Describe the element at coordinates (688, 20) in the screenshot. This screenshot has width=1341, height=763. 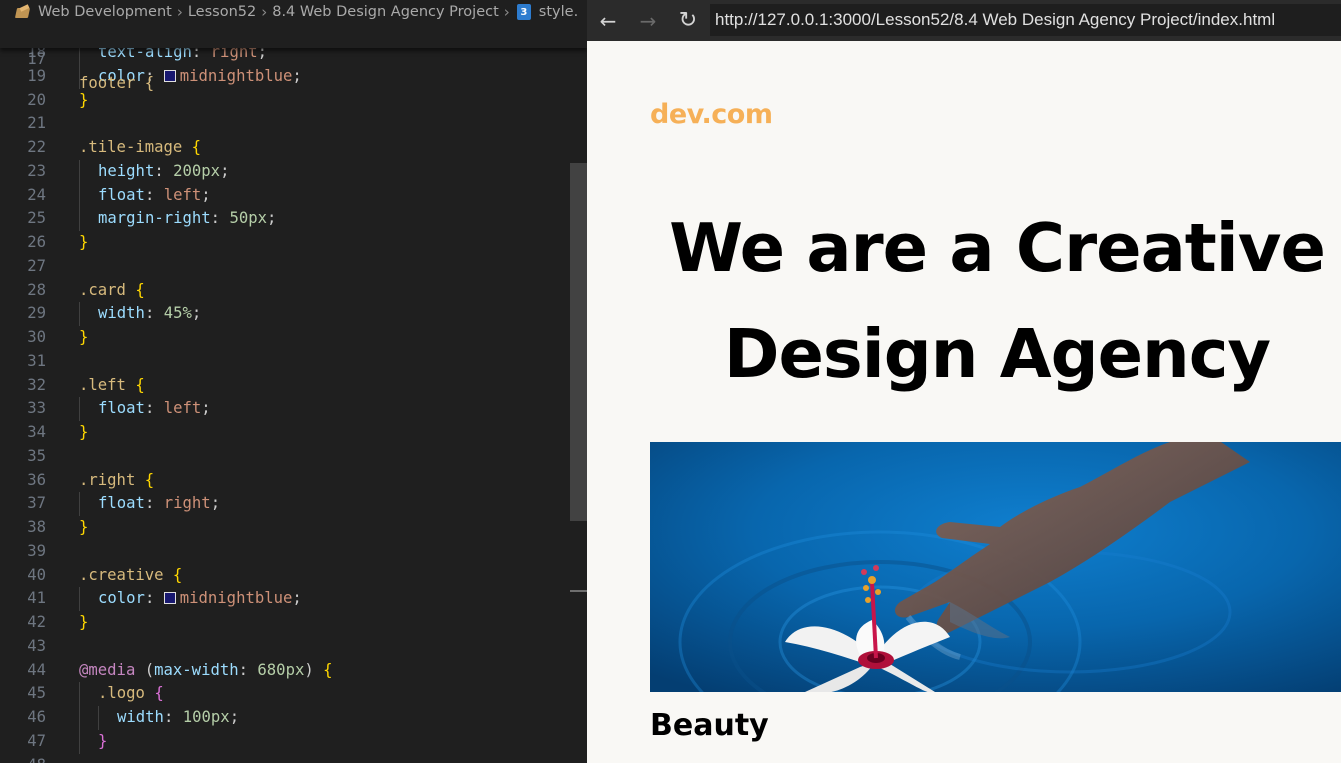
I see `reload-icon: ↻` at that location.